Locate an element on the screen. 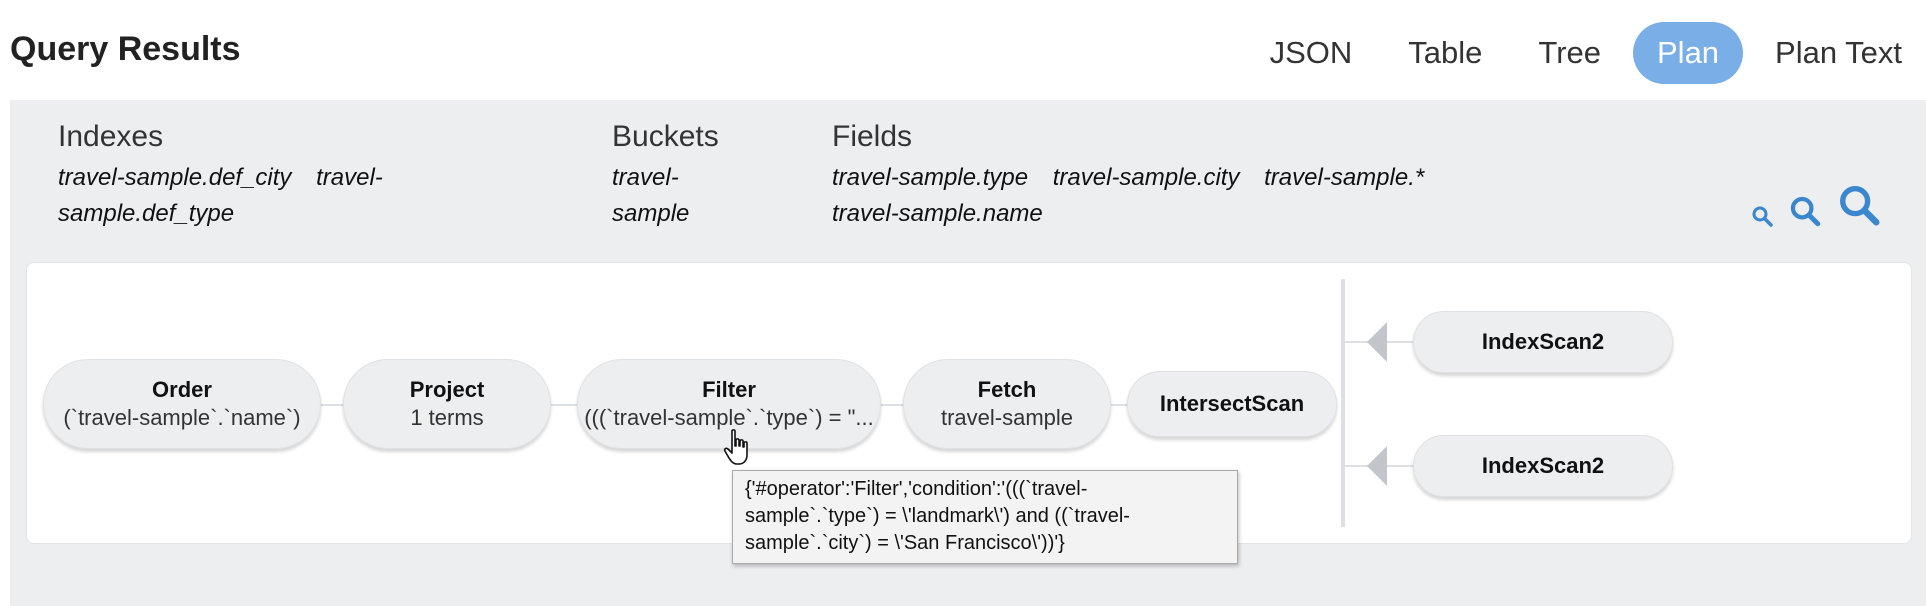  indexes-label: Indexes is located at coordinates (111, 136).